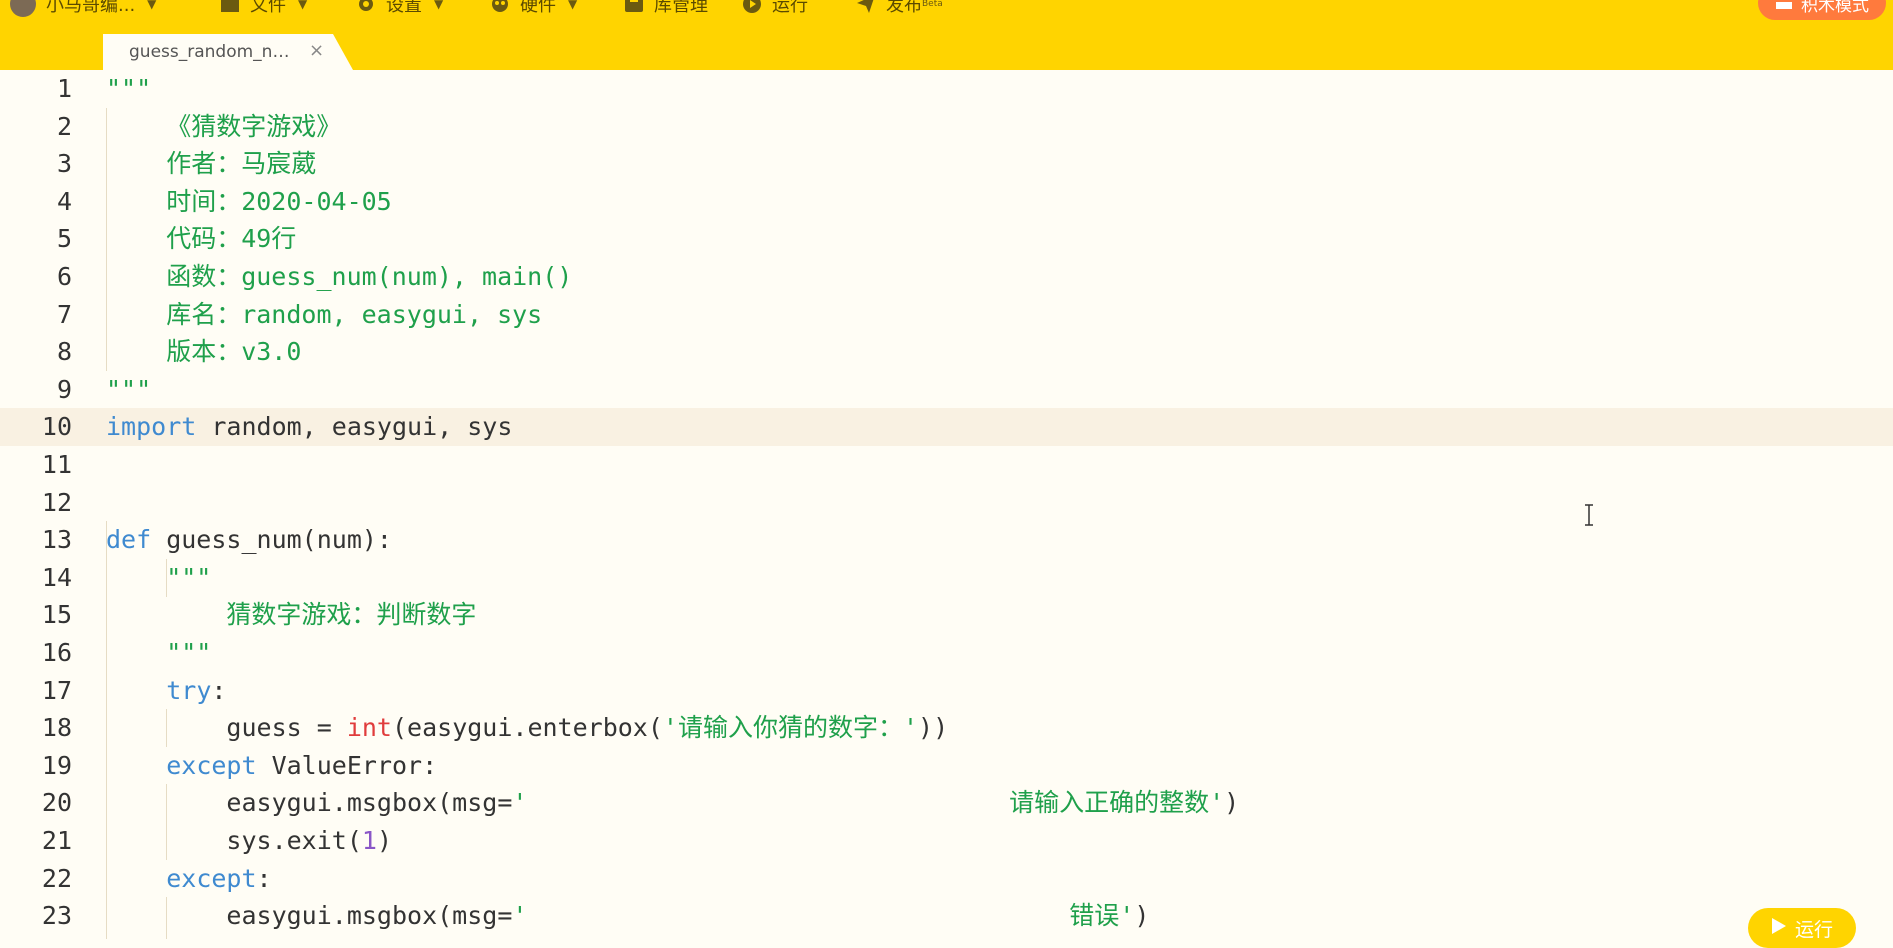  What do you see at coordinates (500, 7) in the screenshot?
I see `robot-icon` at bounding box center [500, 7].